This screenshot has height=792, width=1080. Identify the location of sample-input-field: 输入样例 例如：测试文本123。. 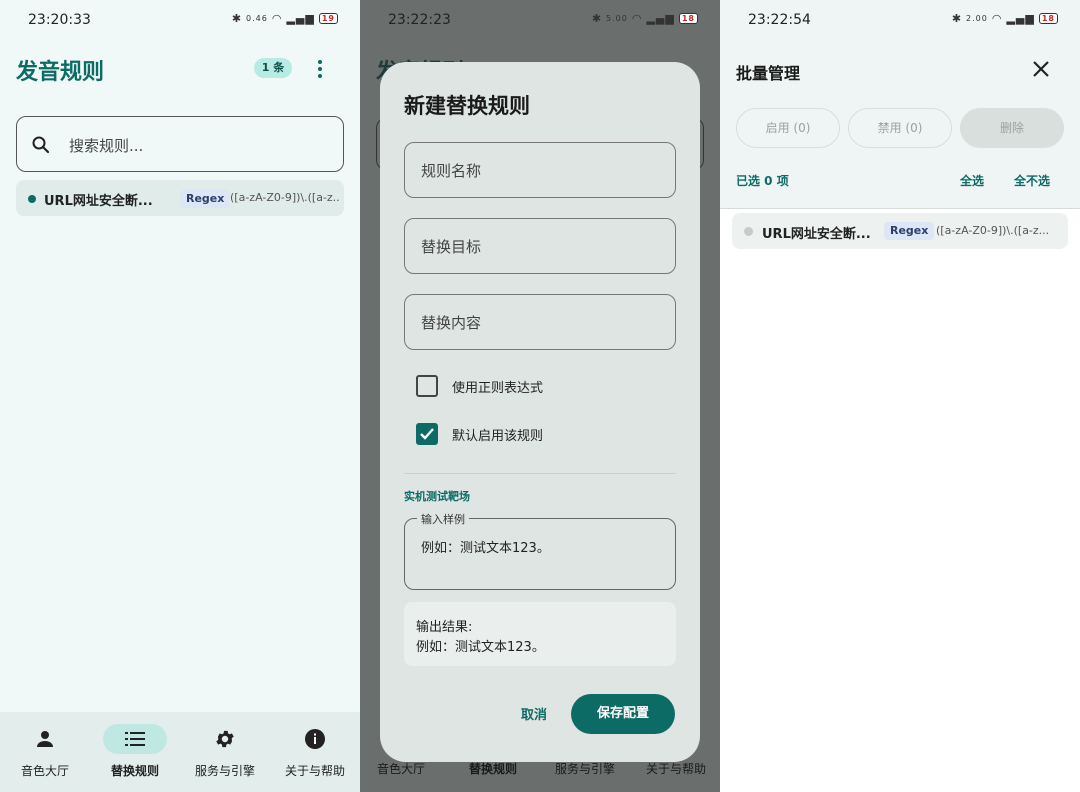
(540, 550).